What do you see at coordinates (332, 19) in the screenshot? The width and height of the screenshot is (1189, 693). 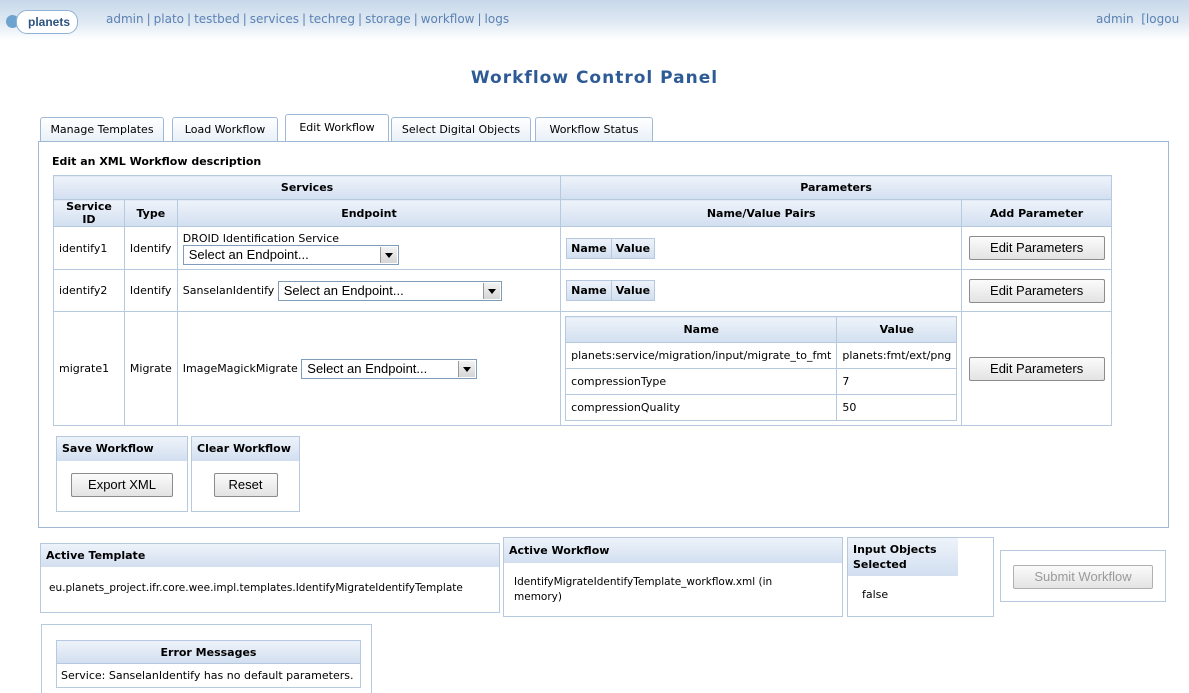 I see `nav-link-techreg: techreg` at bounding box center [332, 19].